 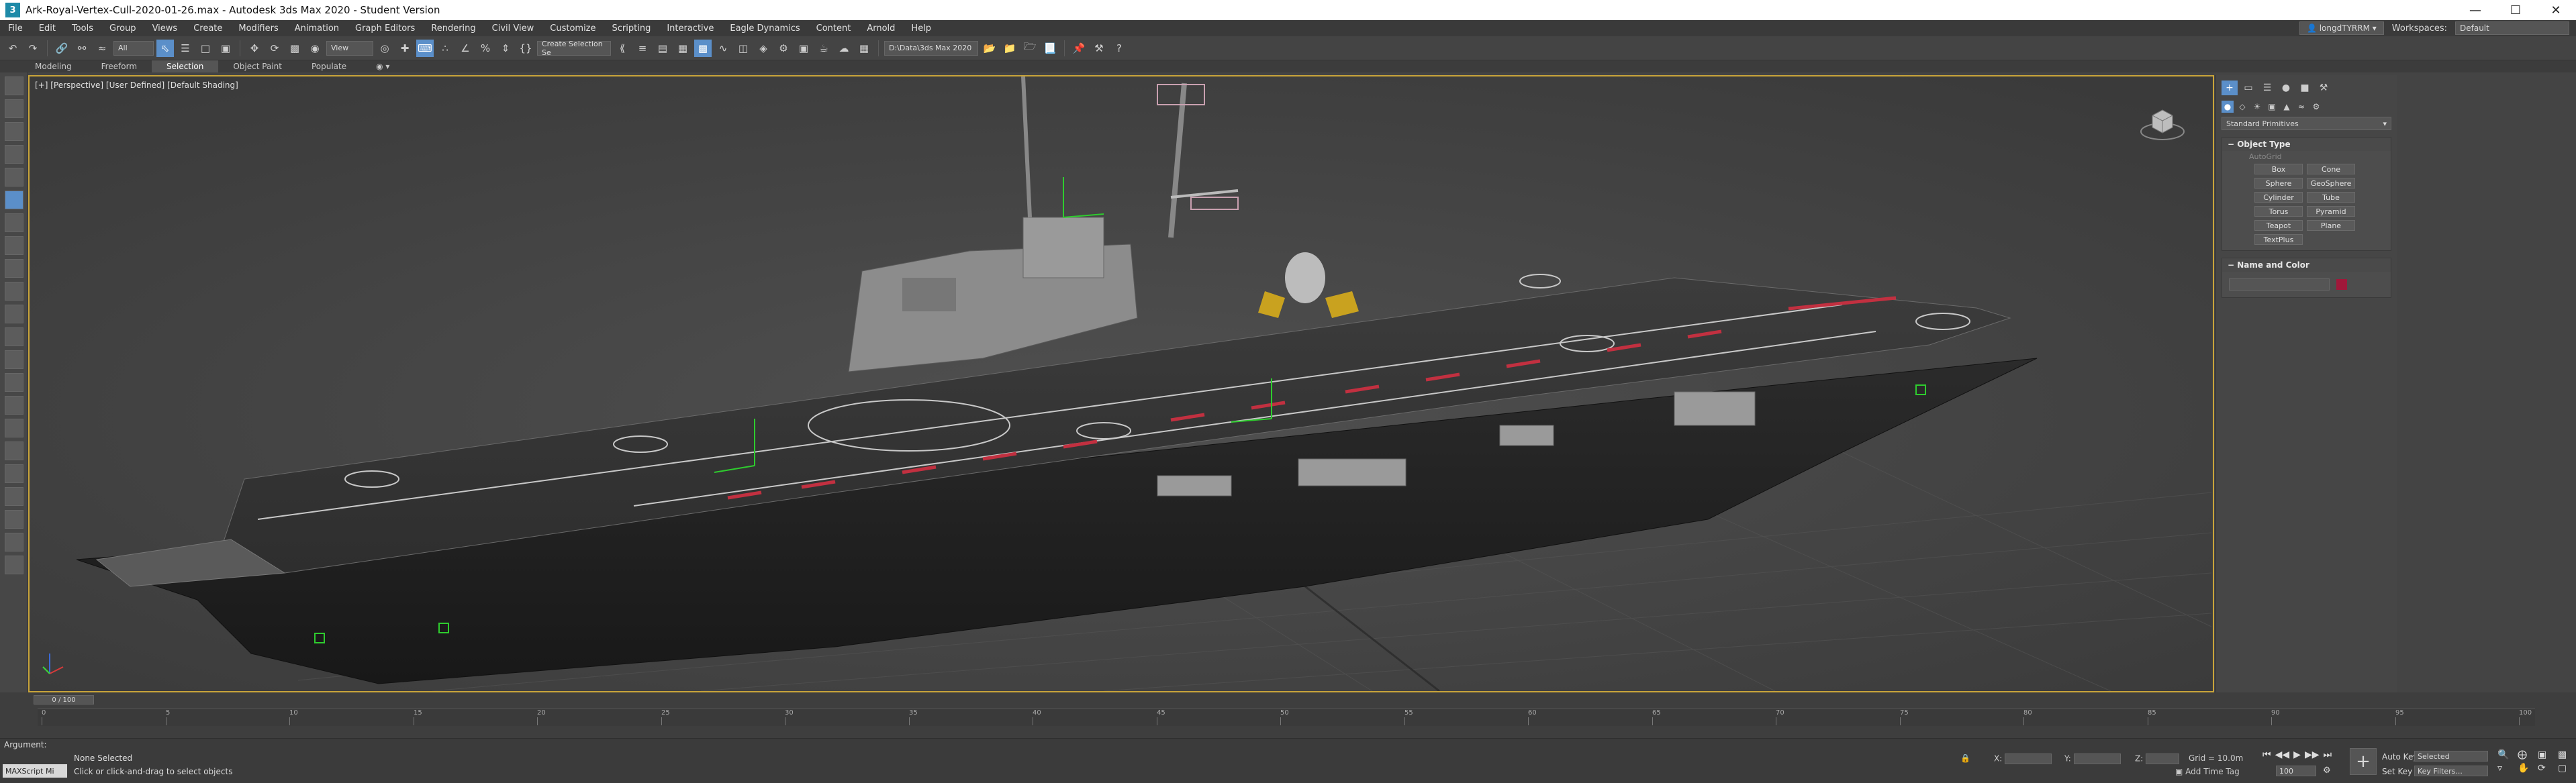 I want to click on zoom-extents-icon: ▣, so click(x=2546, y=754).